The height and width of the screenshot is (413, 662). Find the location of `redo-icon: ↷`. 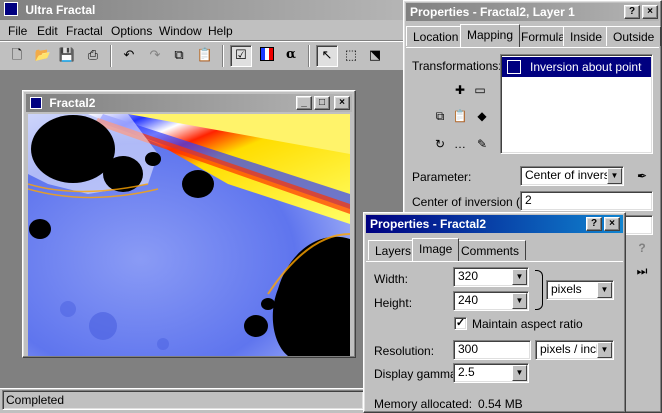

redo-icon: ↷ is located at coordinates (155, 55).